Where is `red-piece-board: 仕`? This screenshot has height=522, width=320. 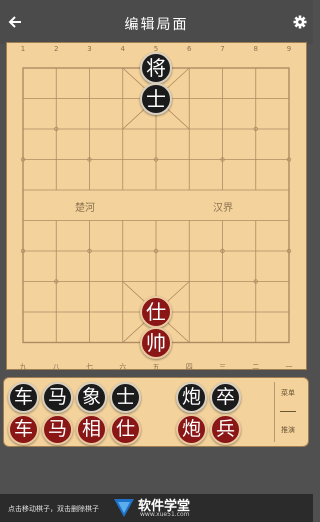 red-piece-board: 仕 is located at coordinates (156, 312).